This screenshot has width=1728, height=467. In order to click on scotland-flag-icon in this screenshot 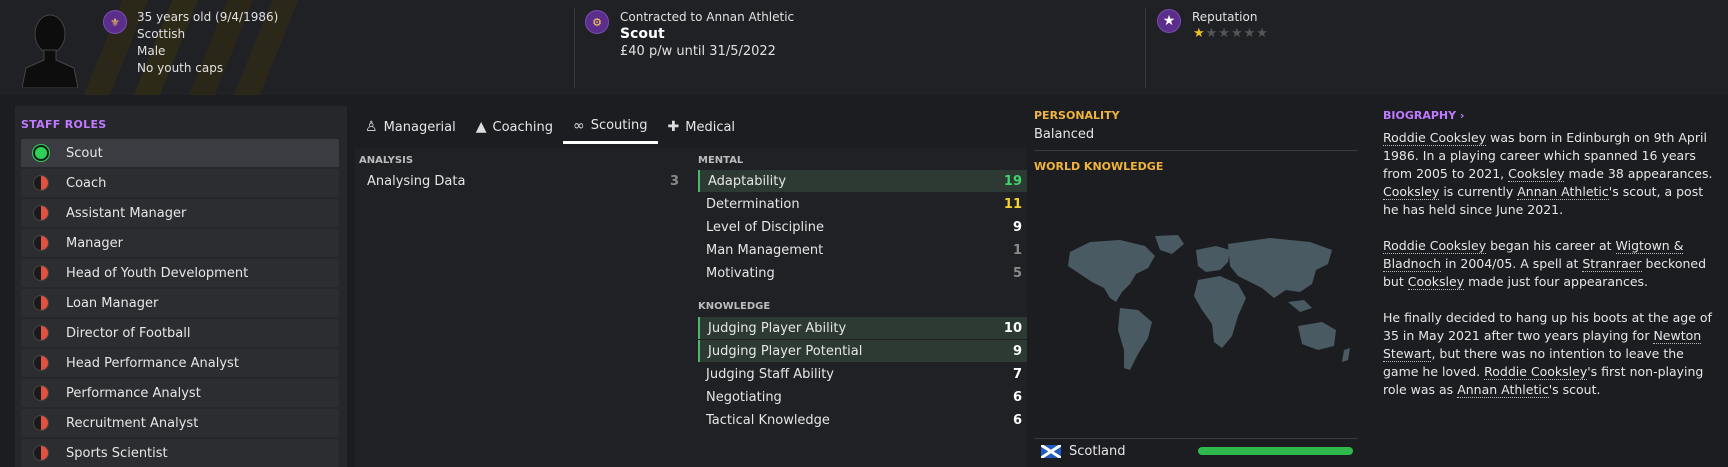, I will do `click(1051, 451)`.